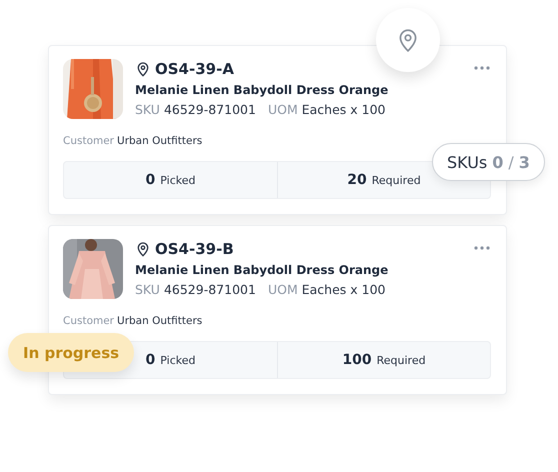 The image size is (558, 472). I want to click on status-badge: In progress, so click(71, 352).